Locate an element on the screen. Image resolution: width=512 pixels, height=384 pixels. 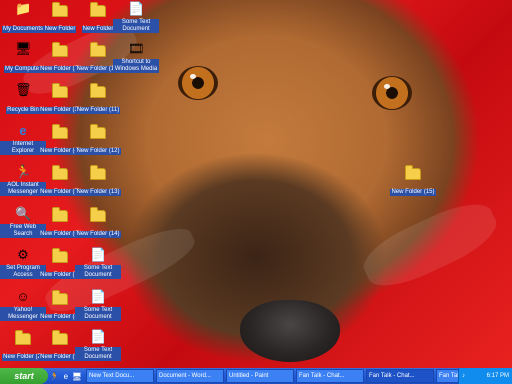
desktop-icon-text-doc-3: 📄 Some Text Document is located at coordinates (98, 346).